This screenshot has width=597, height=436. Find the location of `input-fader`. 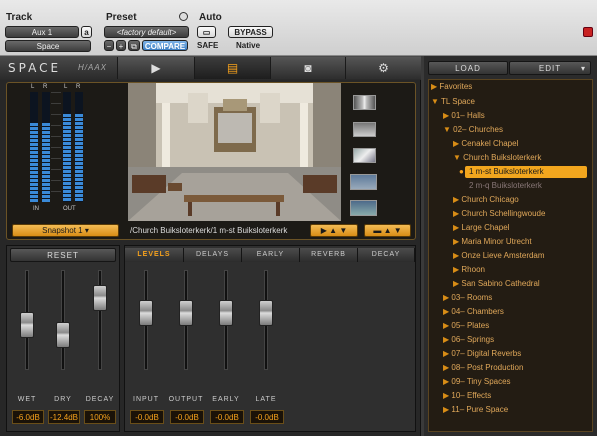

input-fader is located at coordinates (146, 313).